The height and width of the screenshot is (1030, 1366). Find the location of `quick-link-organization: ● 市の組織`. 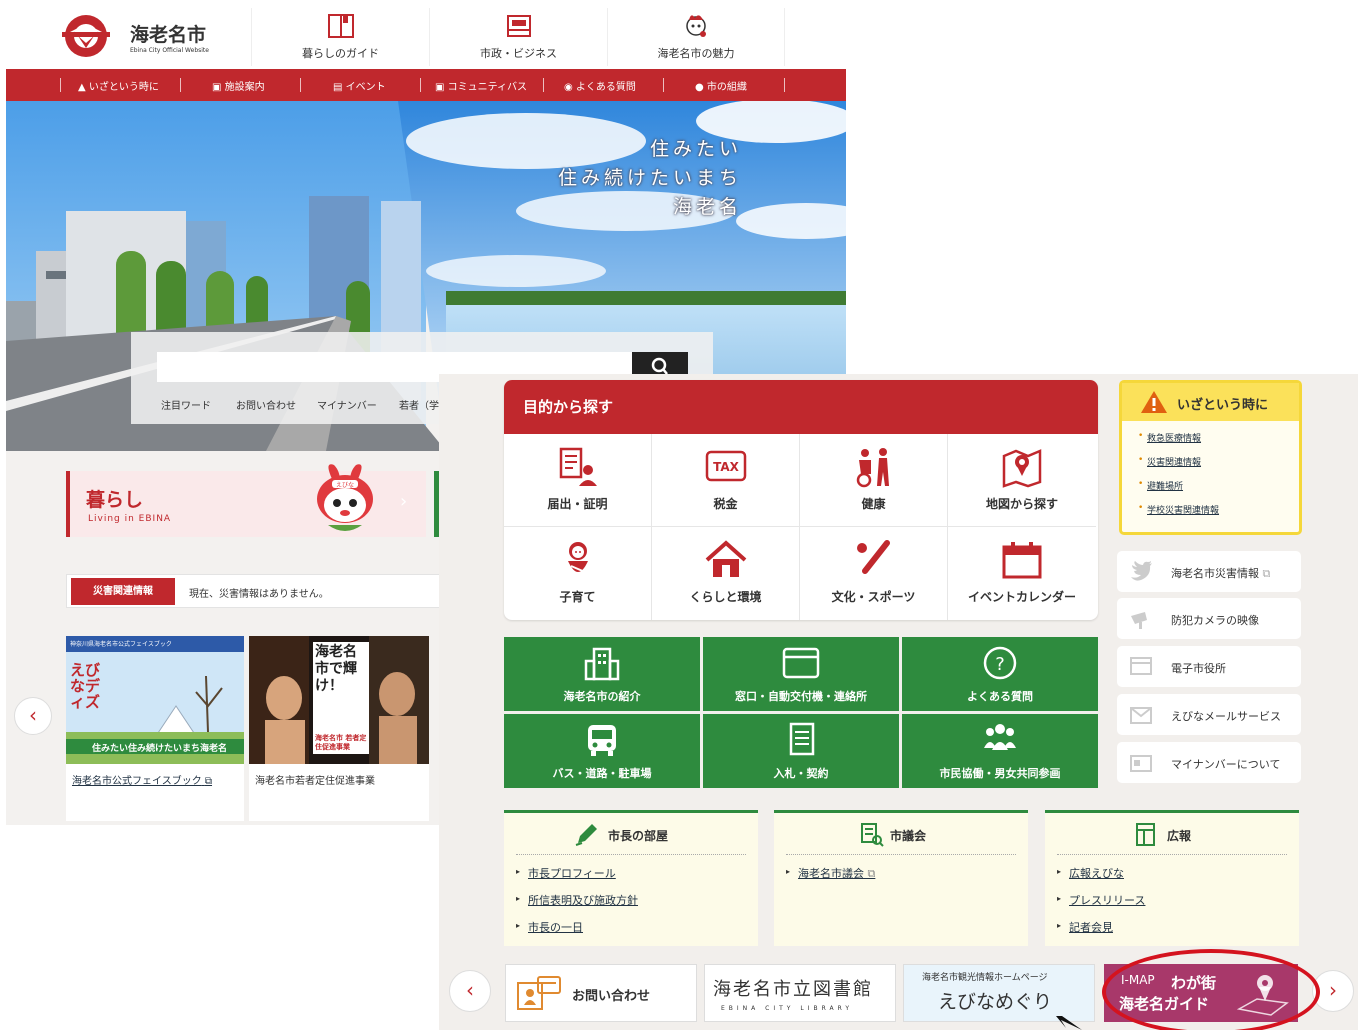

quick-link-organization: ● 市の組織 is located at coordinates (721, 85).